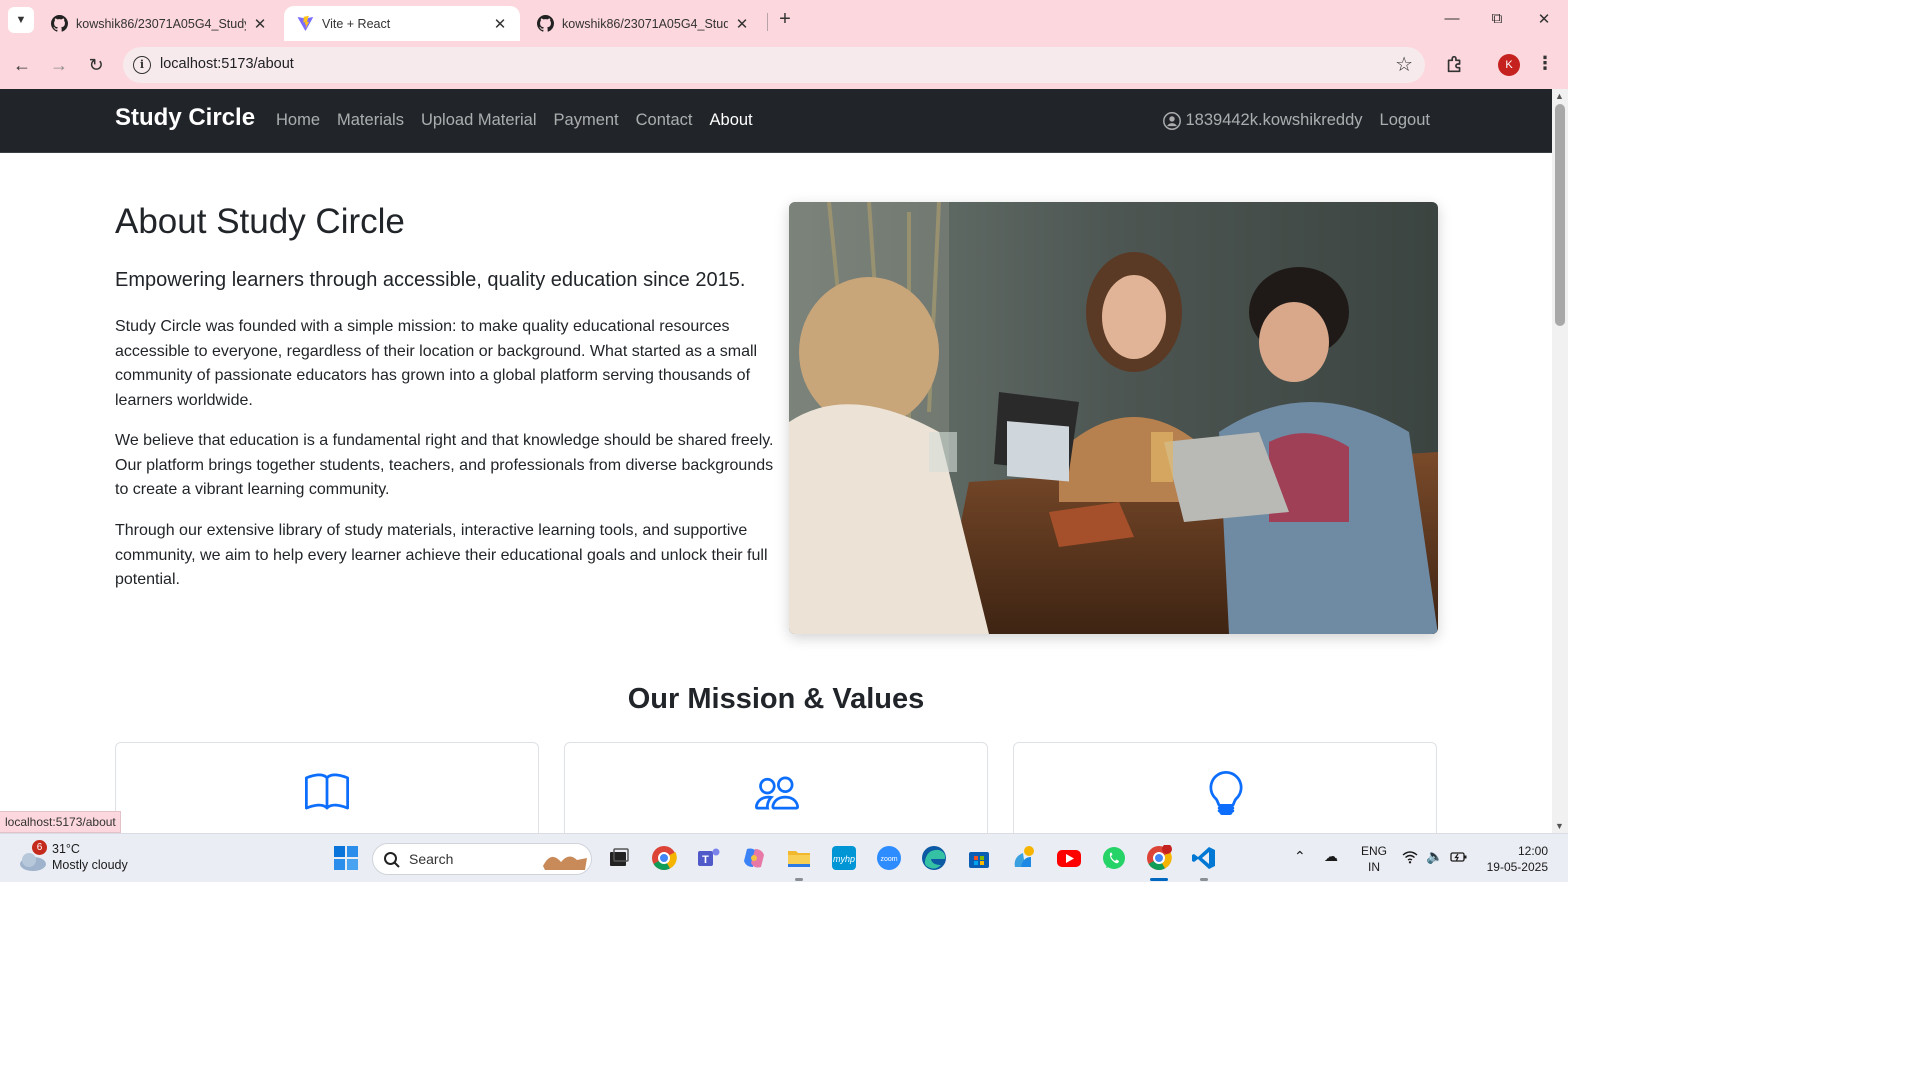  What do you see at coordinates (39, 847) in the screenshot?
I see `weather-badge: 6` at bounding box center [39, 847].